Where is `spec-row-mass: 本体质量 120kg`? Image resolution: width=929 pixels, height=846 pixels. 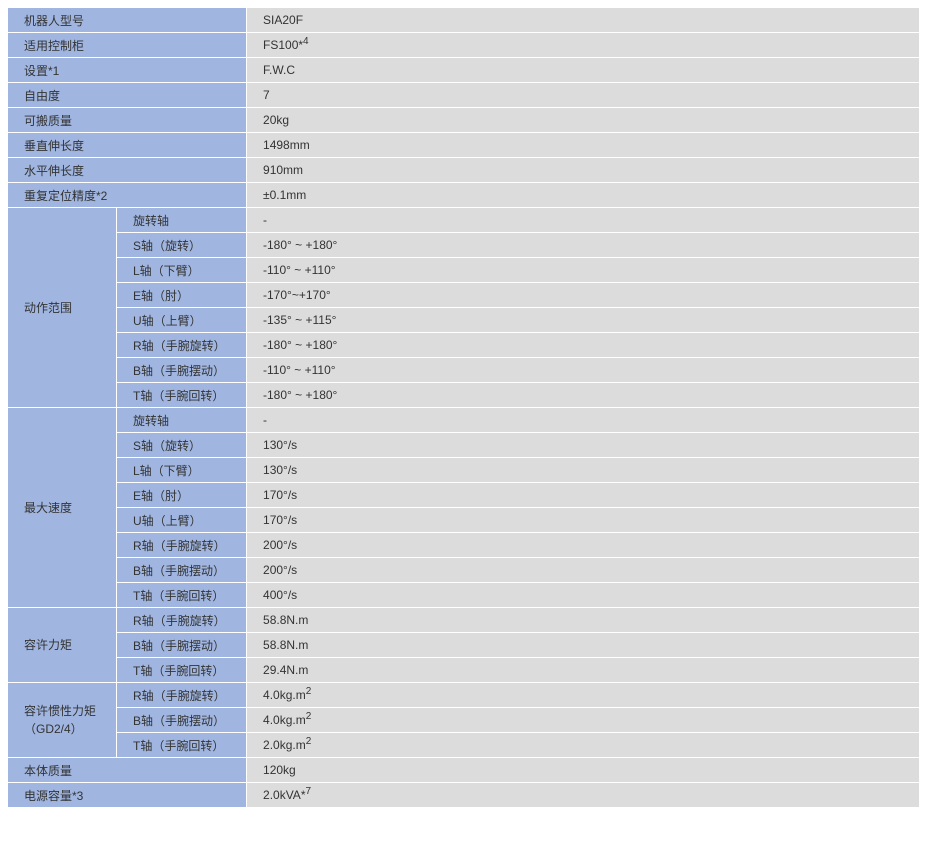
spec-row-mass: 本体质量 120kg is located at coordinates (463, 770).